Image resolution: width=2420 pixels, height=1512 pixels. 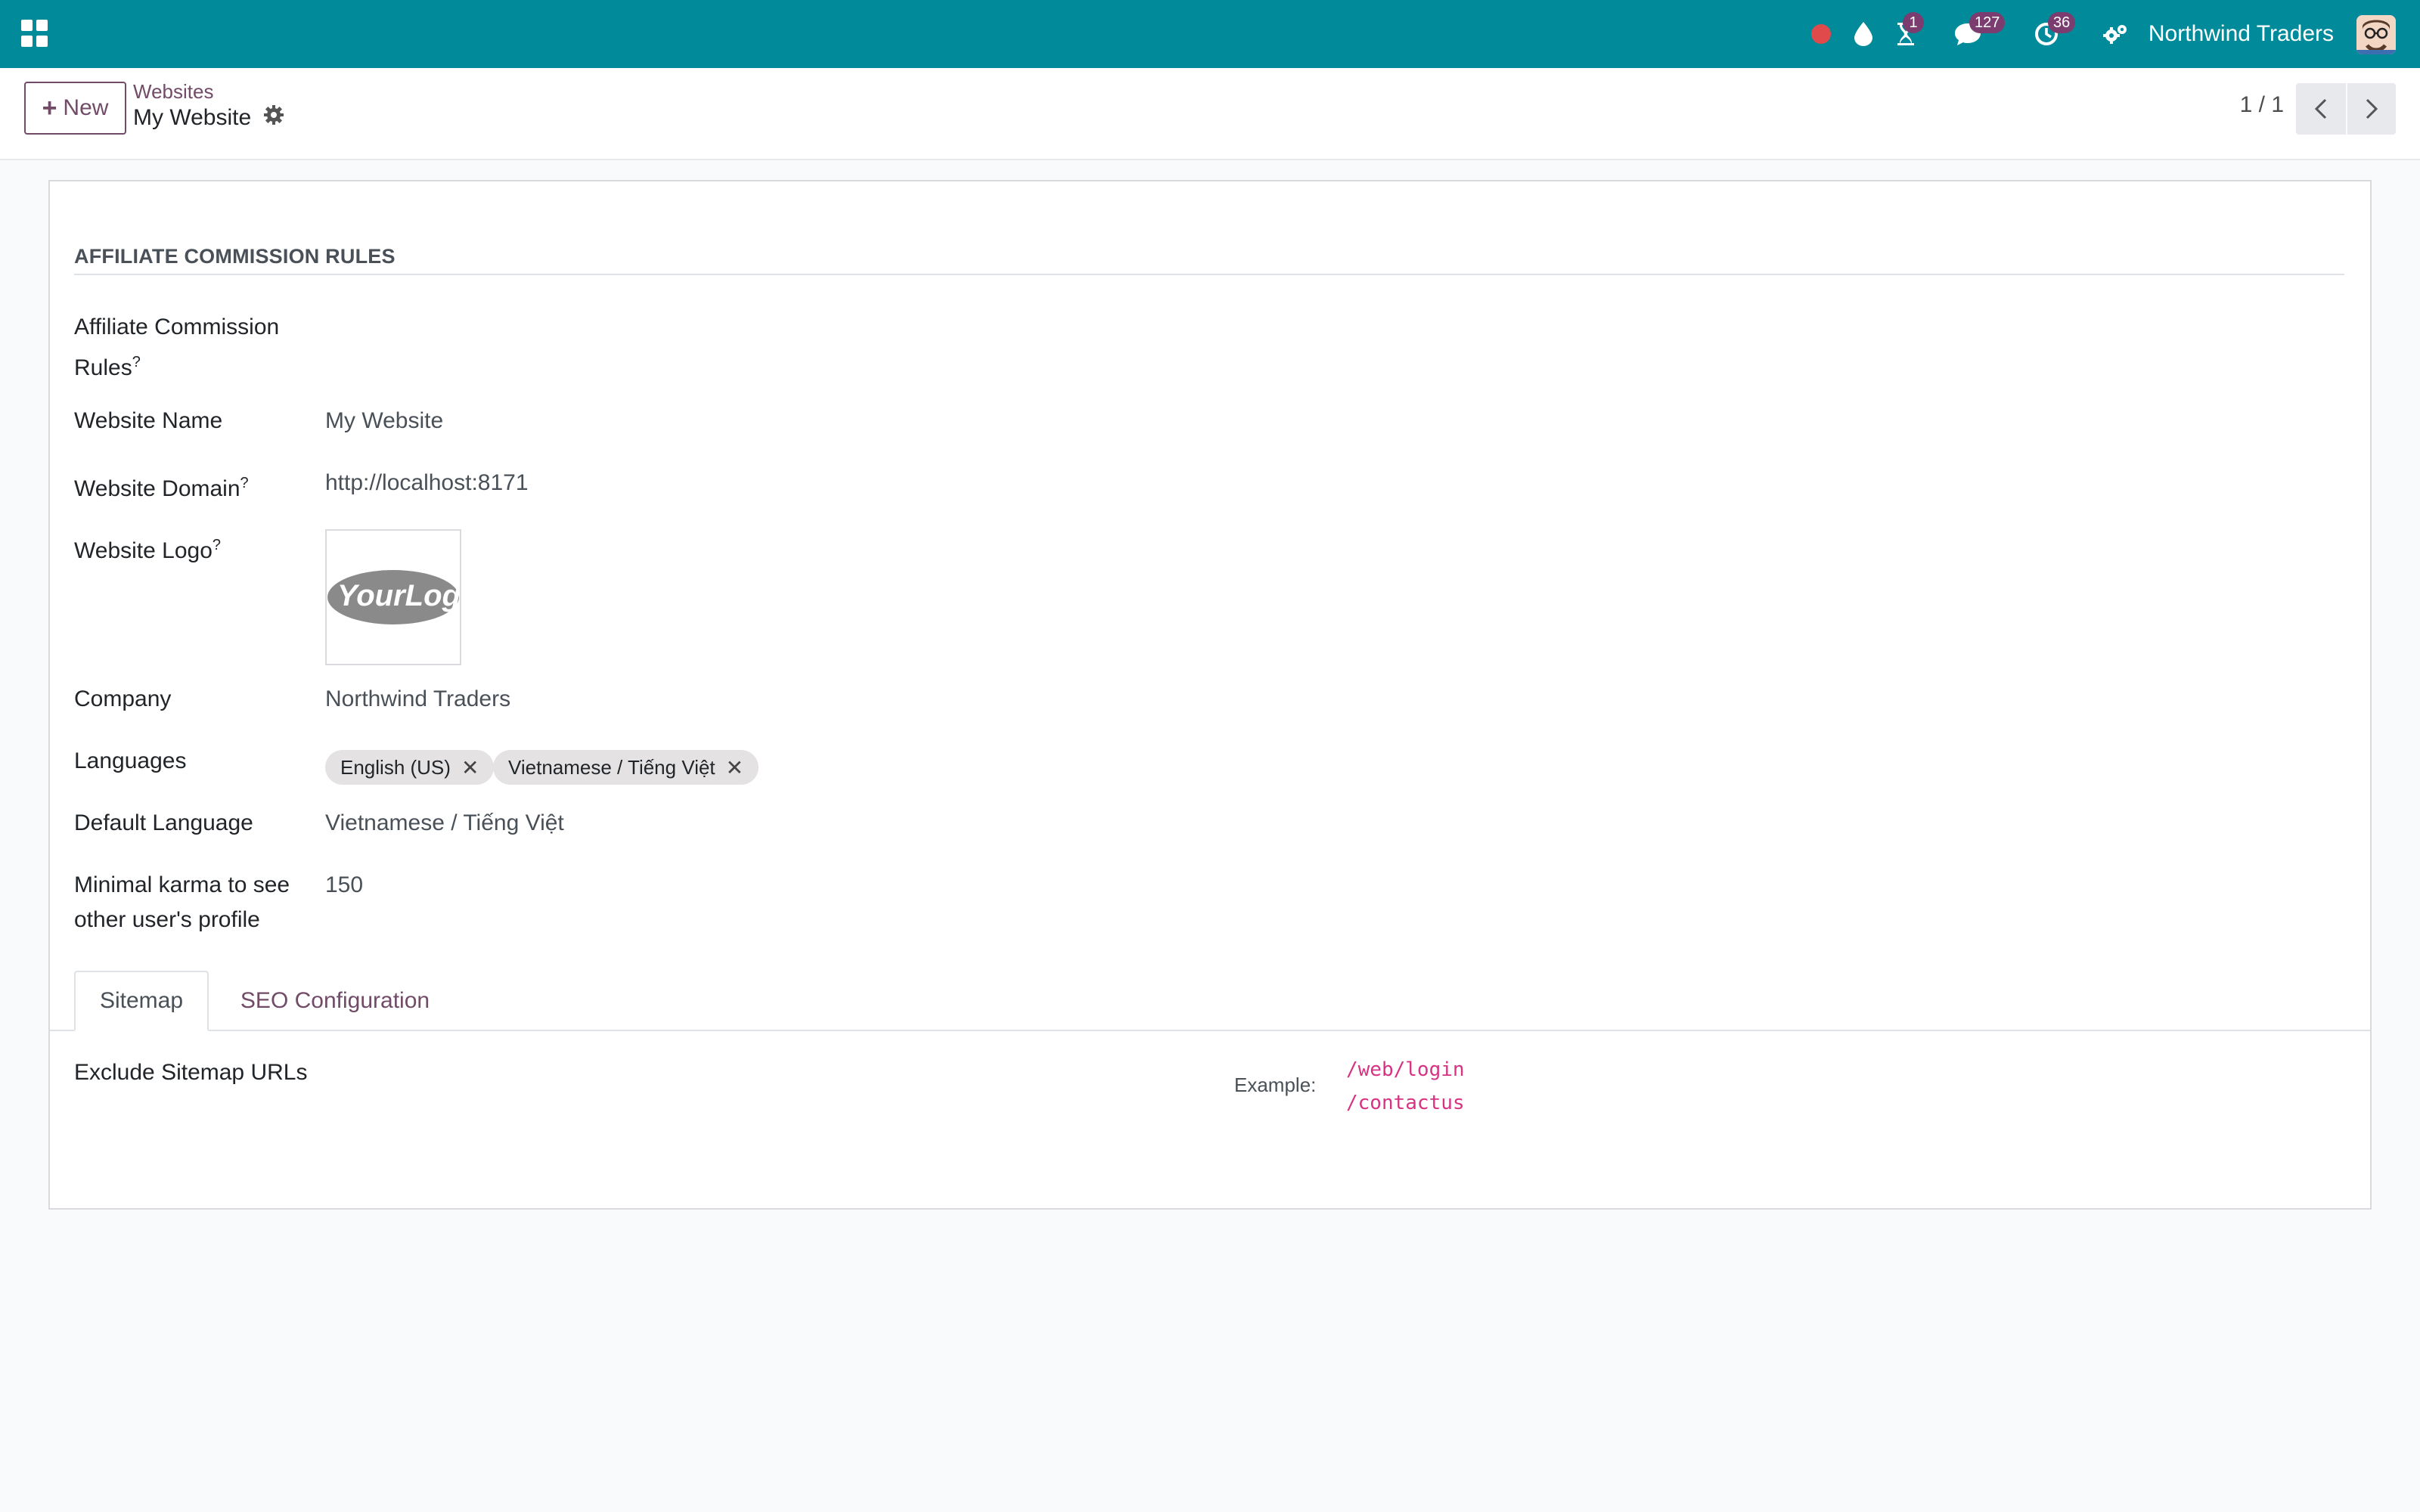 I want to click on new-button-label: New, so click(x=86, y=107).